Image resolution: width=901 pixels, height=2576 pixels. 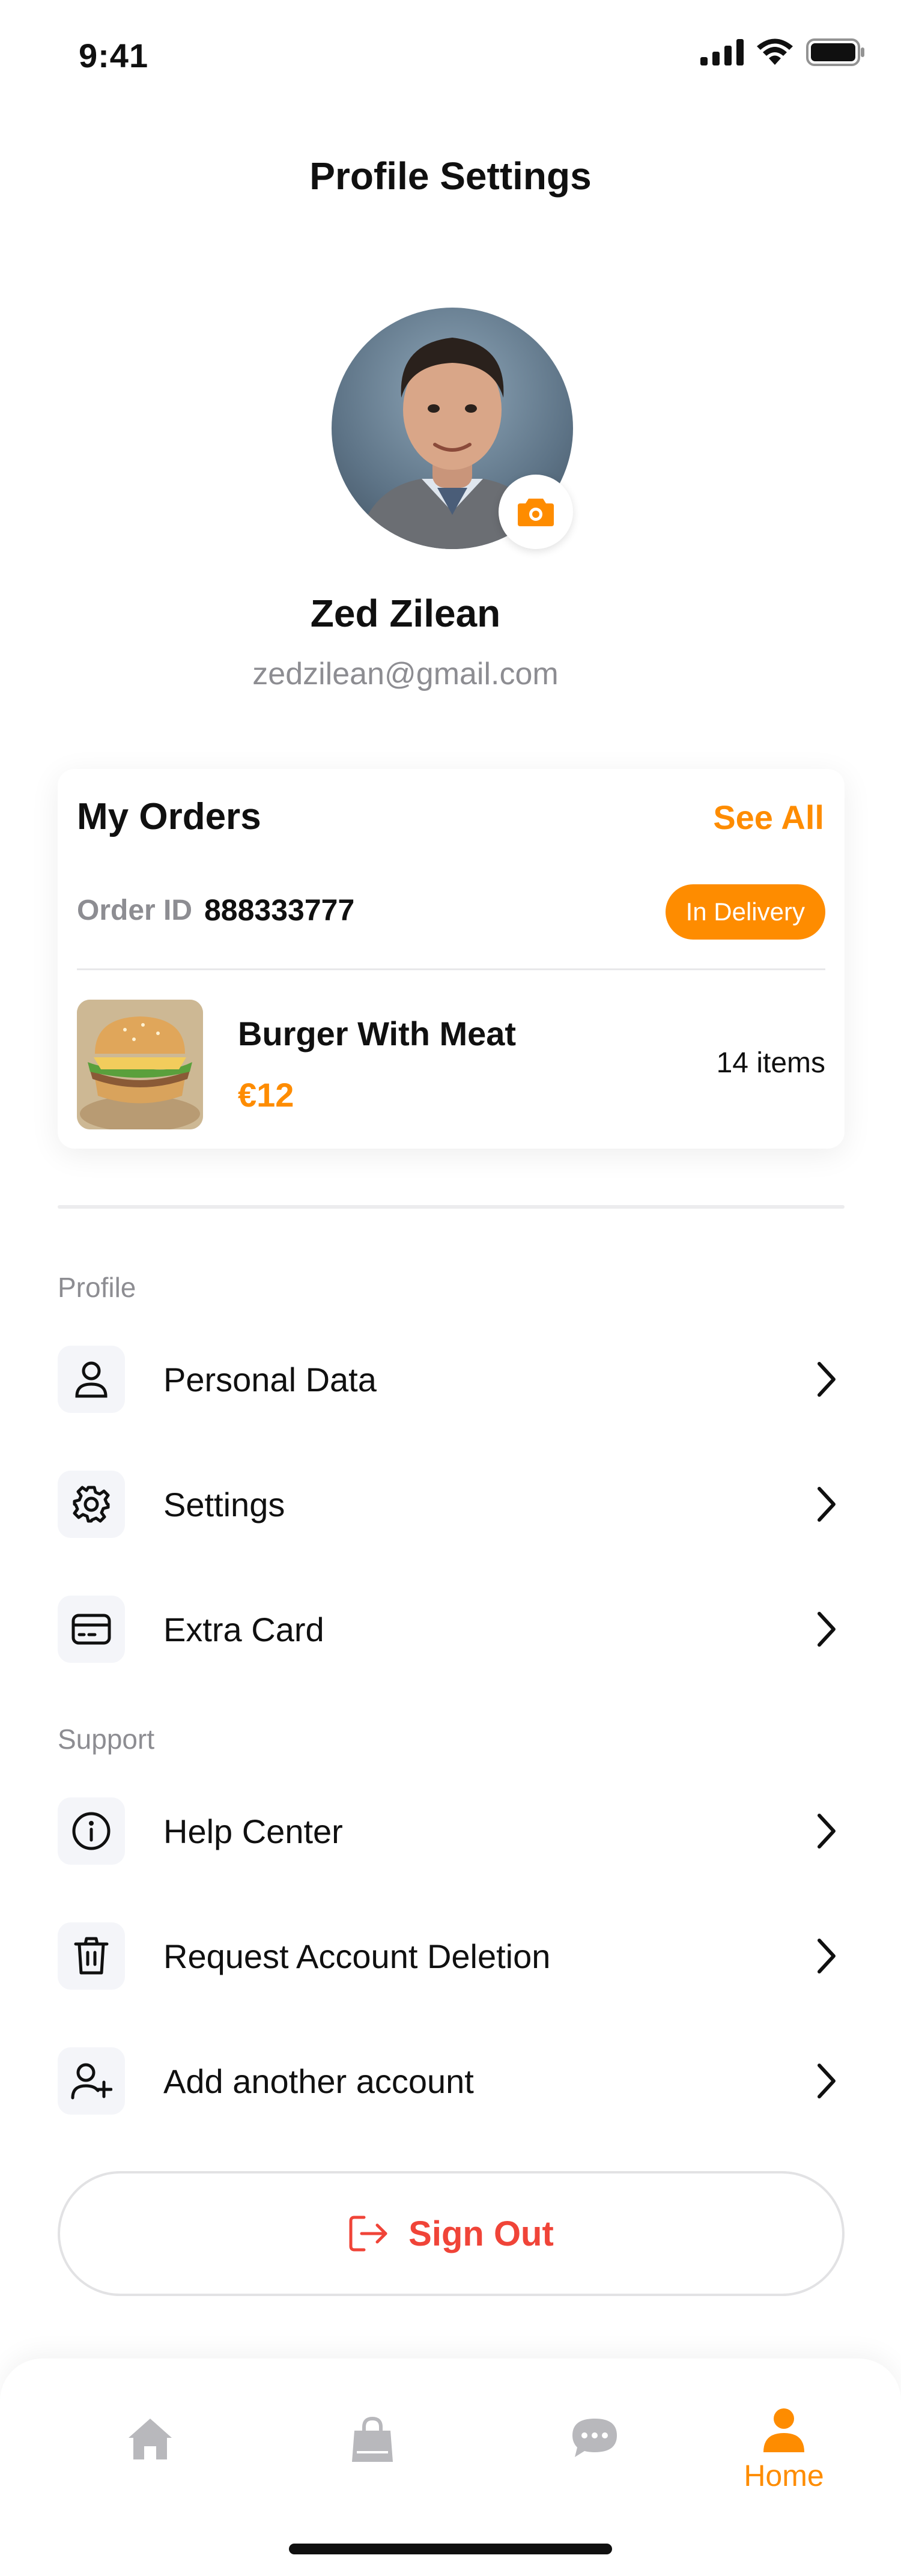 What do you see at coordinates (91, 1956) in the screenshot?
I see `trash-icon` at bounding box center [91, 1956].